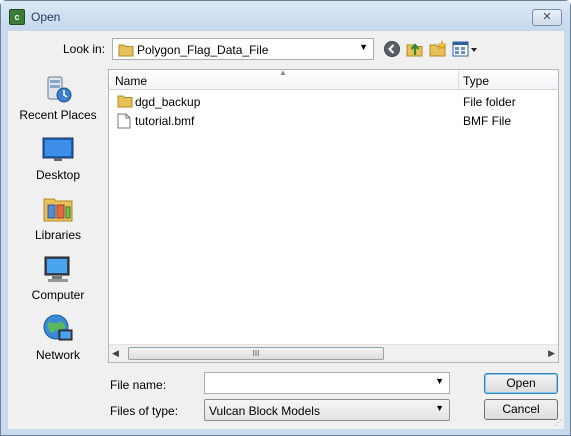 This screenshot has height=436, width=571. I want to click on file-icon, so click(124, 121).